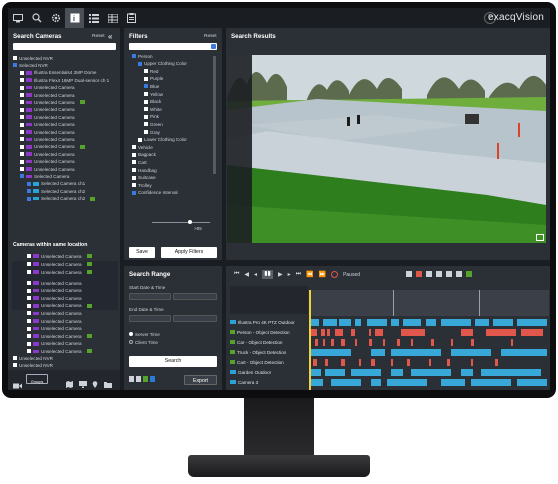 This screenshot has height=484, width=558. Describe the element at coordinates (142, 56) in the screenshot. I see `tree-row: Person` at that location.